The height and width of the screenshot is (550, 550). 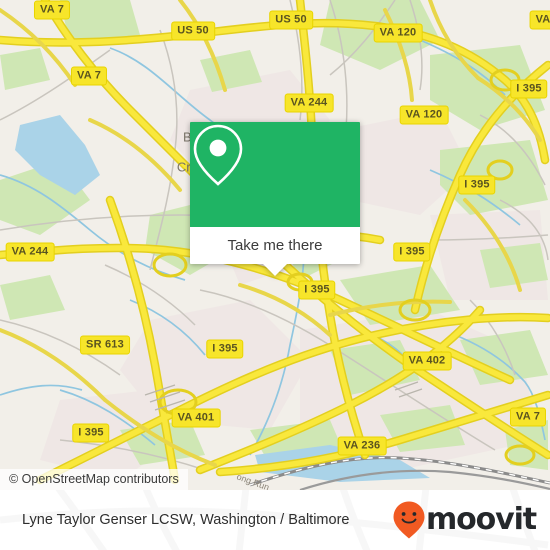 I want to click on moovit-smiley-pin-icon, so click(x=409, y=520).